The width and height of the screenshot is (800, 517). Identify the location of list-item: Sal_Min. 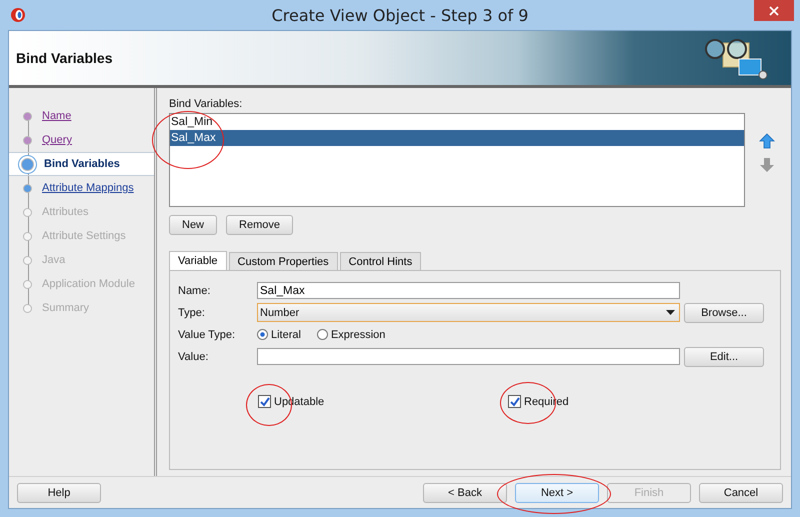
(457, 122).